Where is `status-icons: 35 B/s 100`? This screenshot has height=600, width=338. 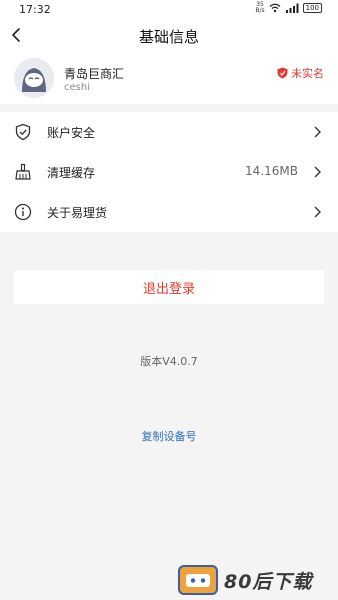 status-icons: 35 B/s 100 is located at coordinates (288, 8).